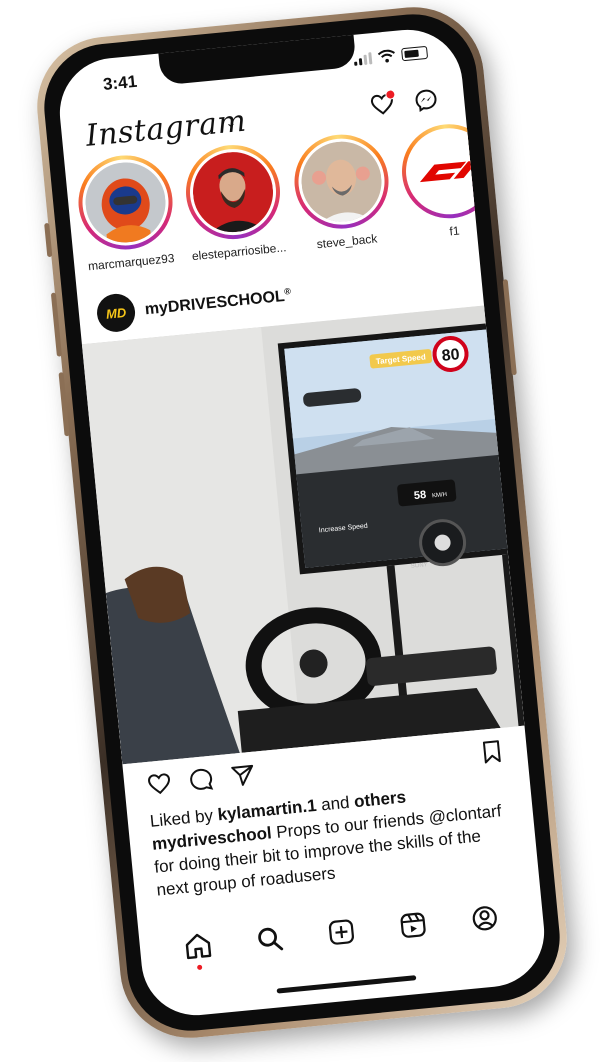 The image size is (602, 1062). I want to click on post-avatar: MD, so click(116, 313).